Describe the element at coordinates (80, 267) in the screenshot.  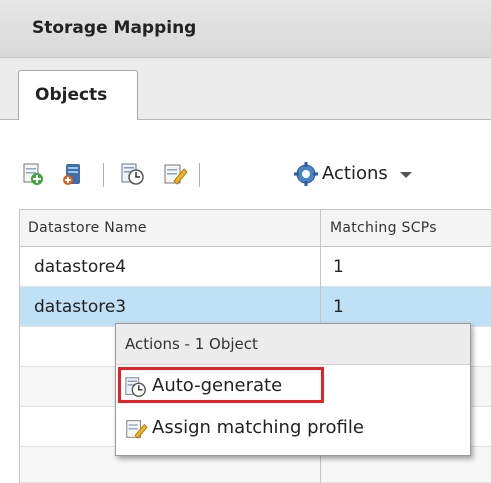
I see `cell-datastore-name: datastore4` at that location.